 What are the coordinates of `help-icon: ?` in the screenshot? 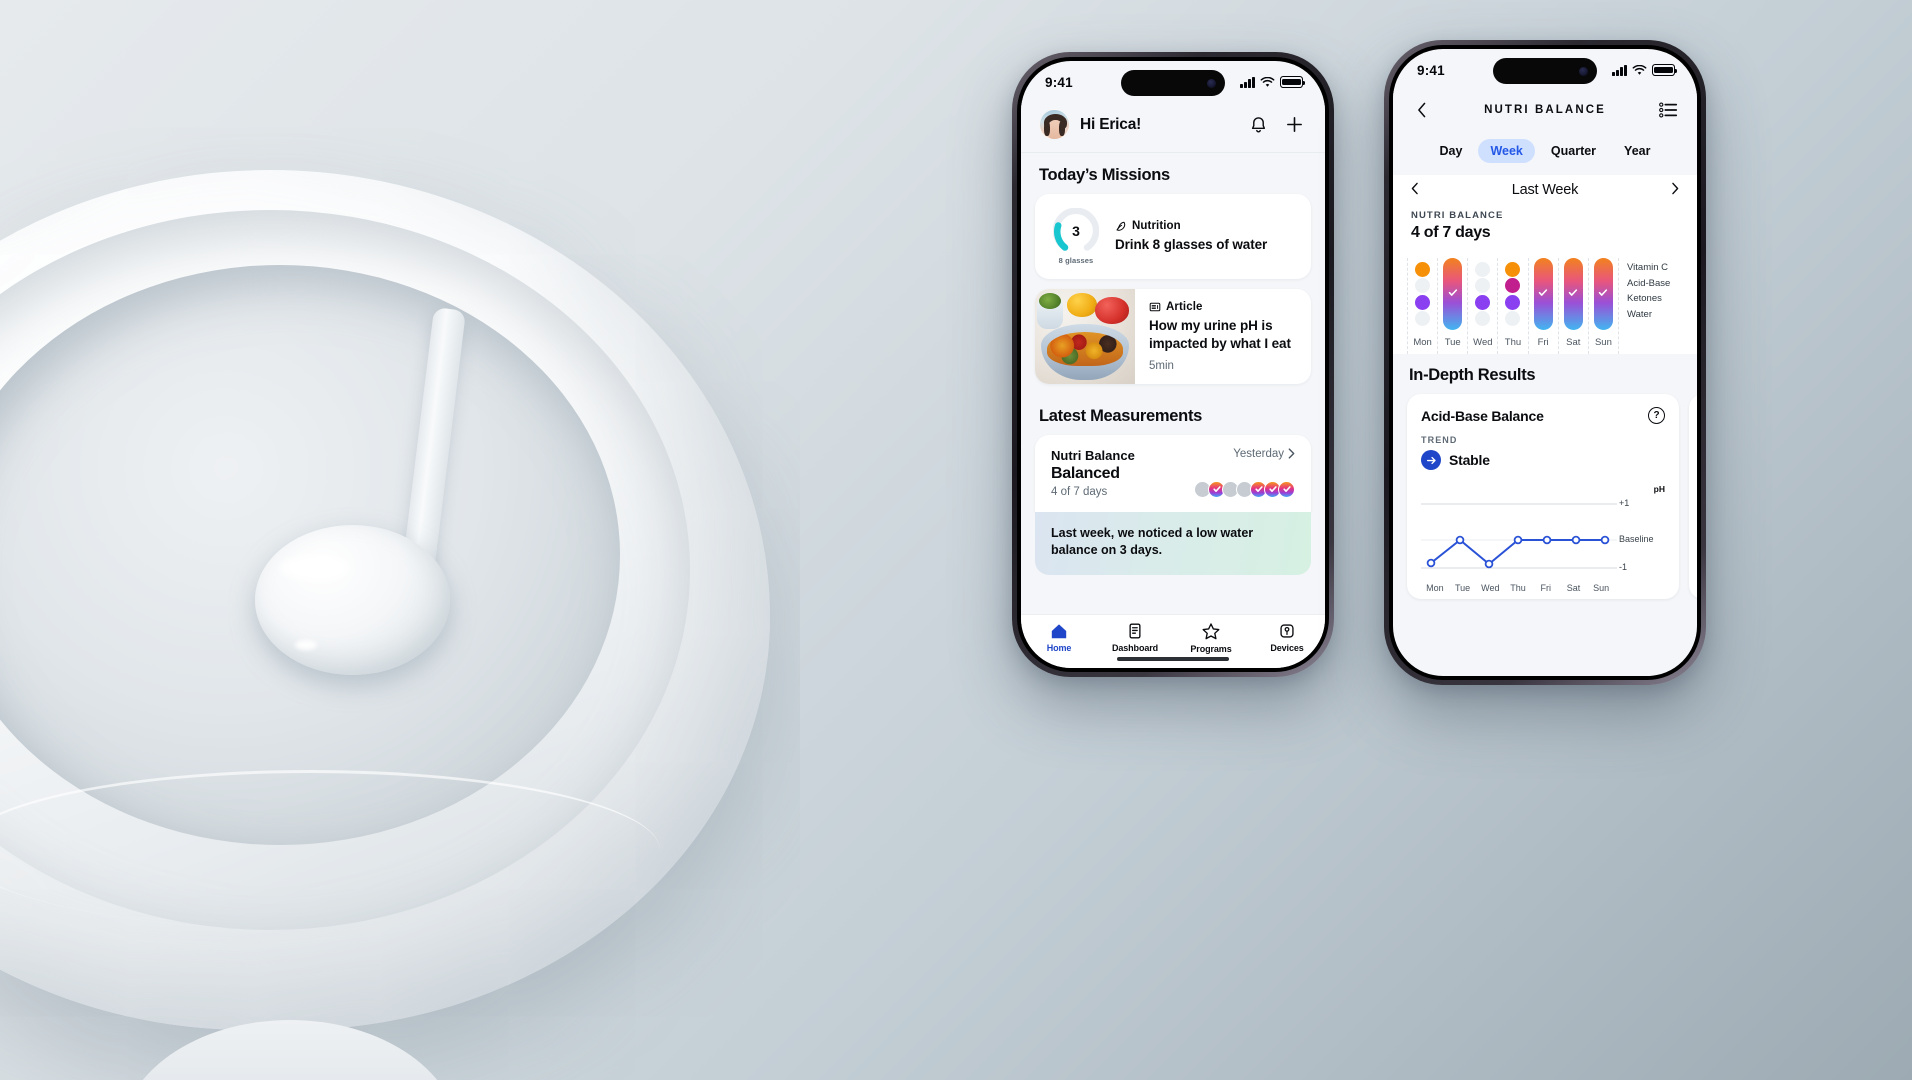 It's located at (1656, 415).